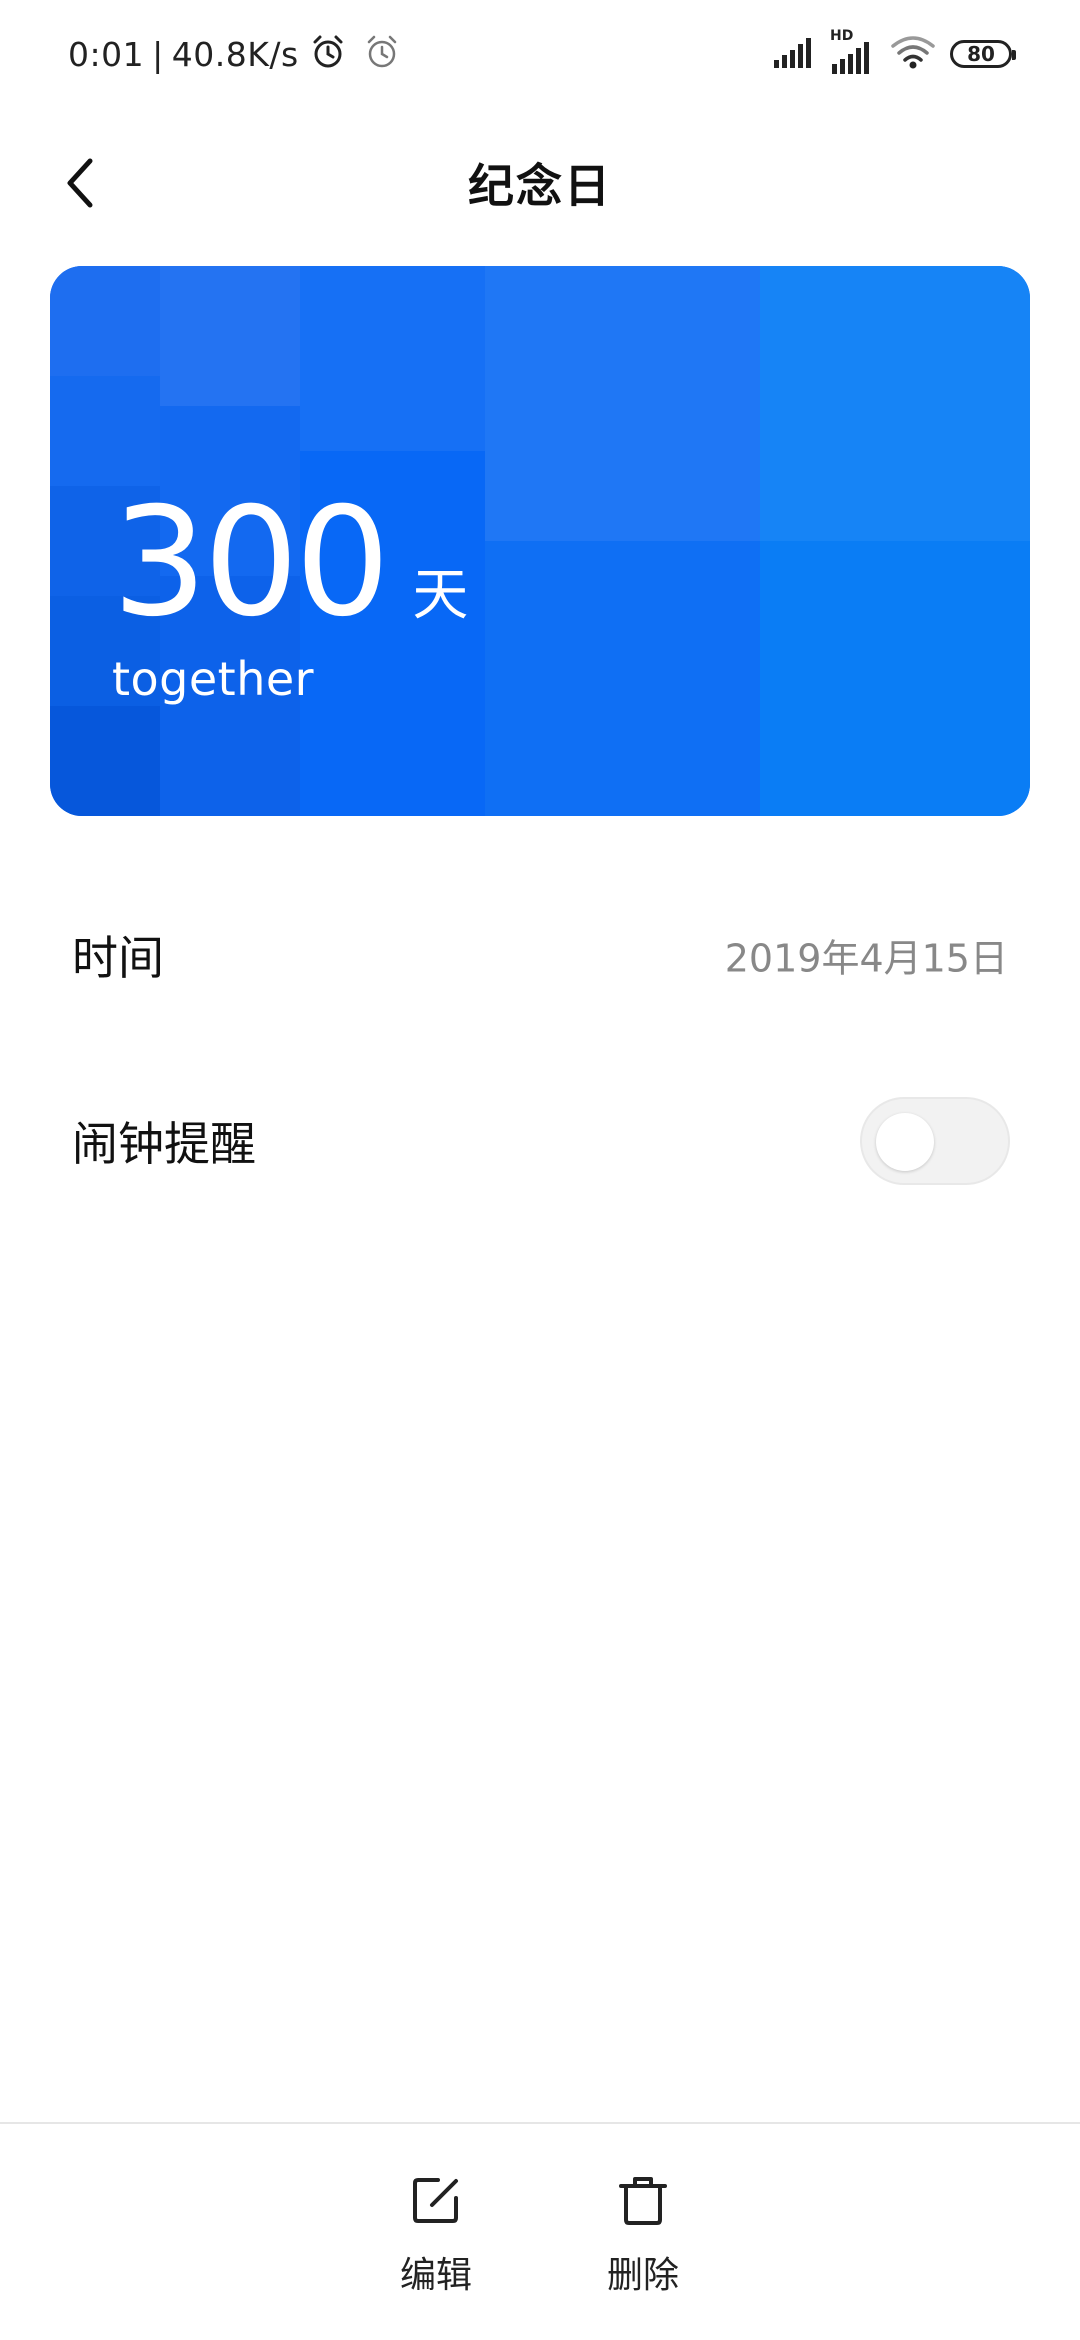 The image size is (1080, 2340). I want to click on card-subtitle: together, so click(213, 679).